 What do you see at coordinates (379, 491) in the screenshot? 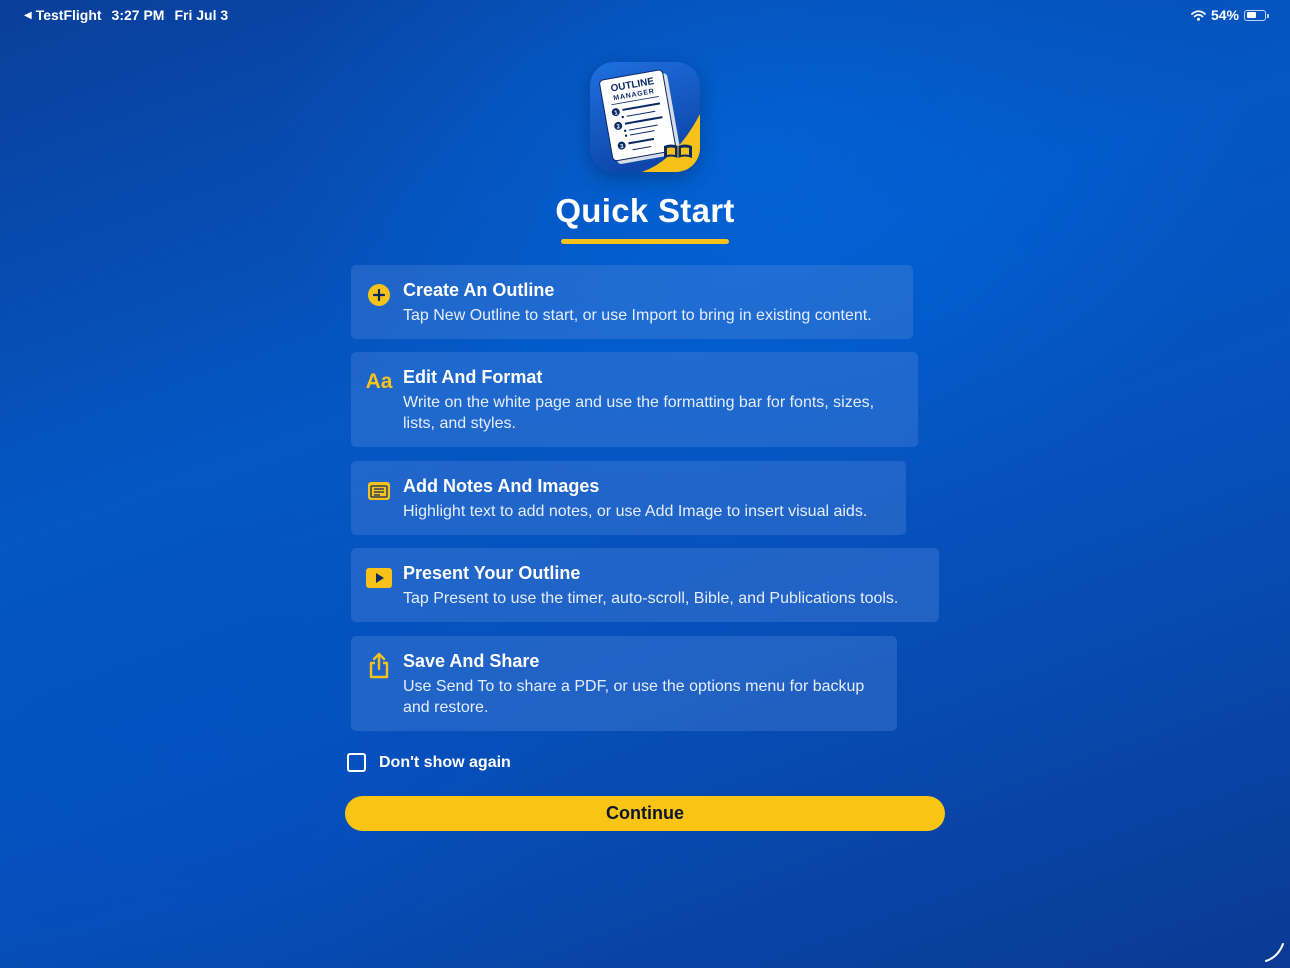
I see `note-icon` at bounding box center [379, 491].